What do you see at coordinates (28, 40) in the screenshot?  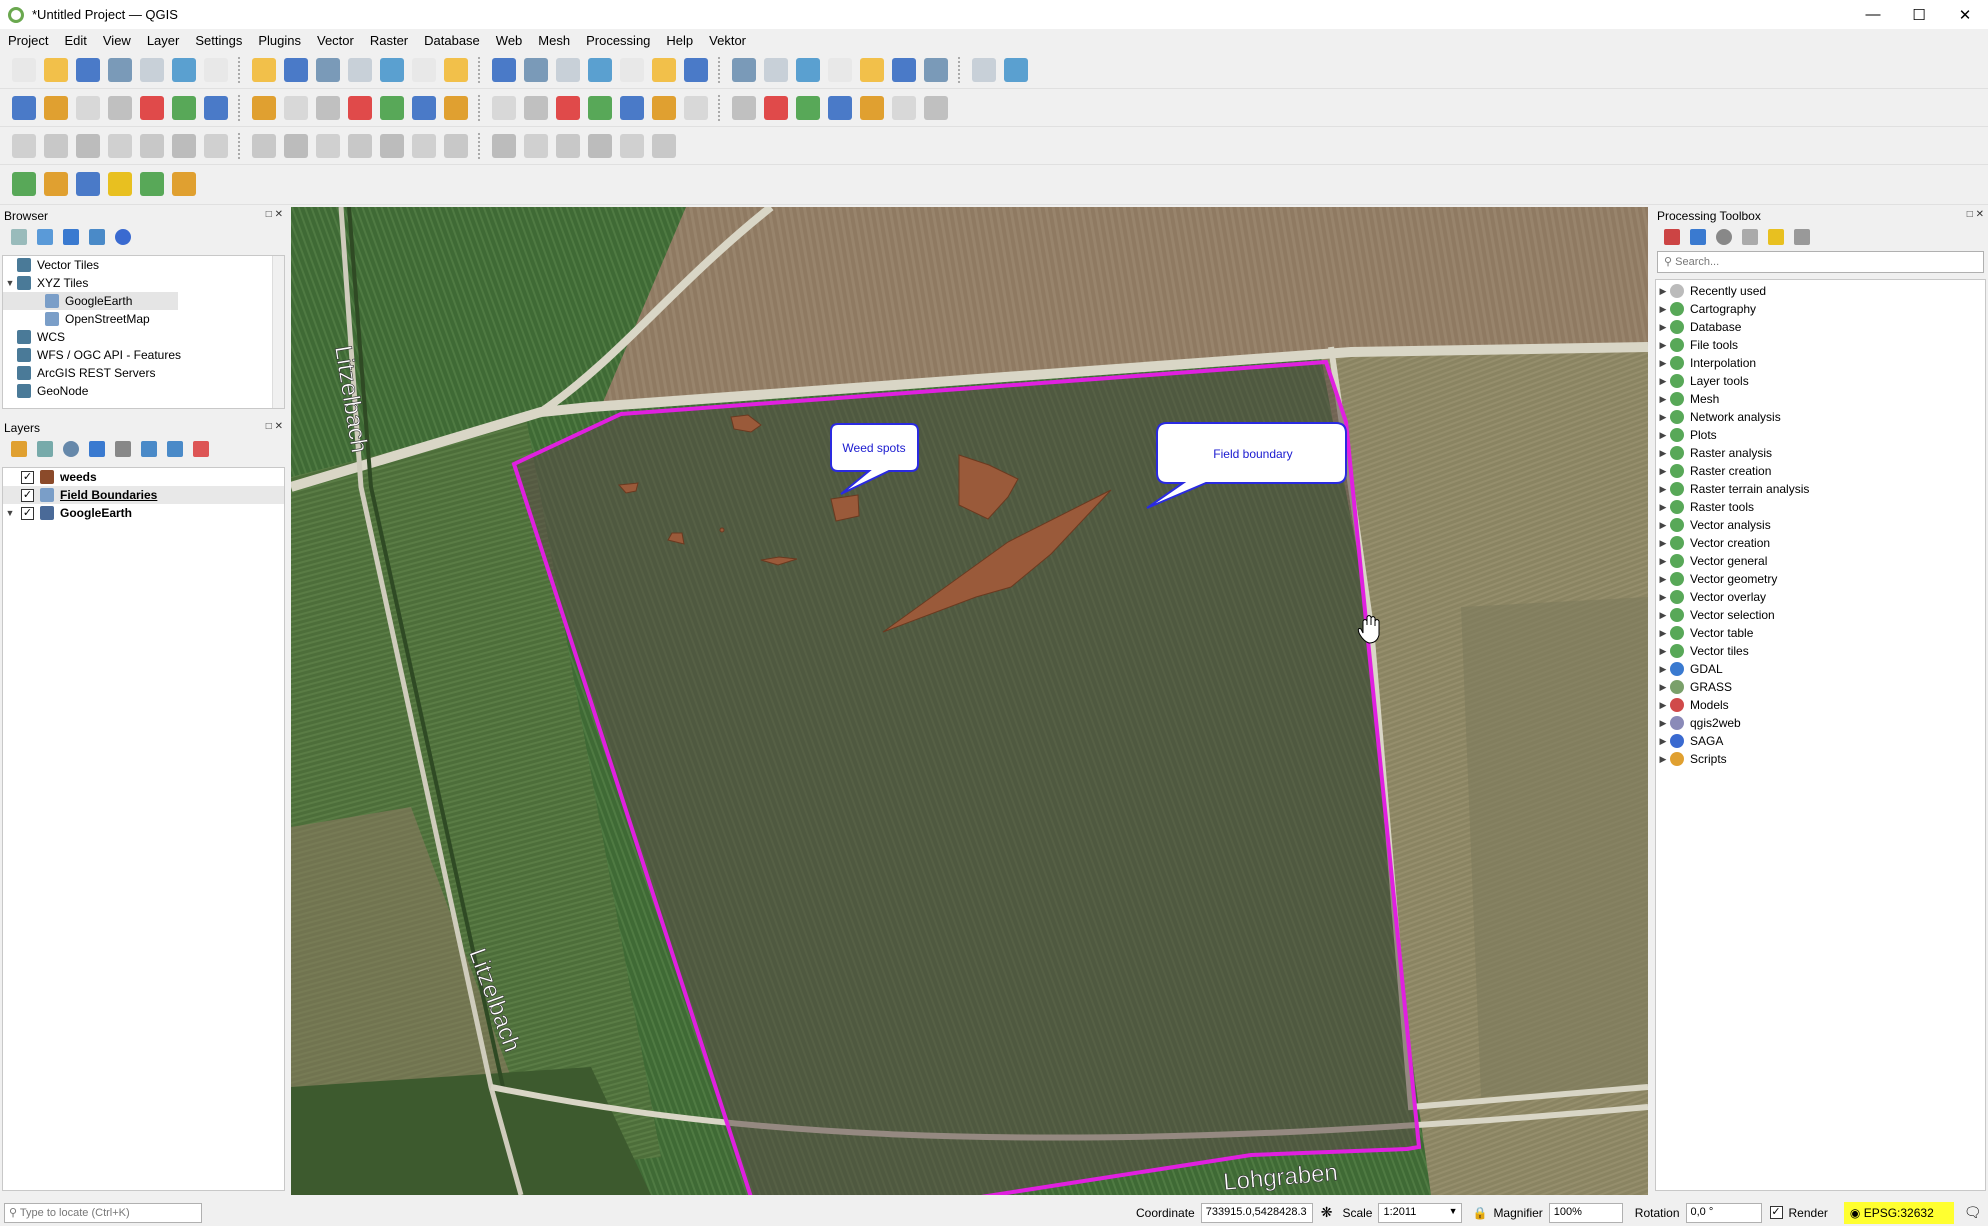 I see `menu-project: Project` at bounding box center [28, 40].